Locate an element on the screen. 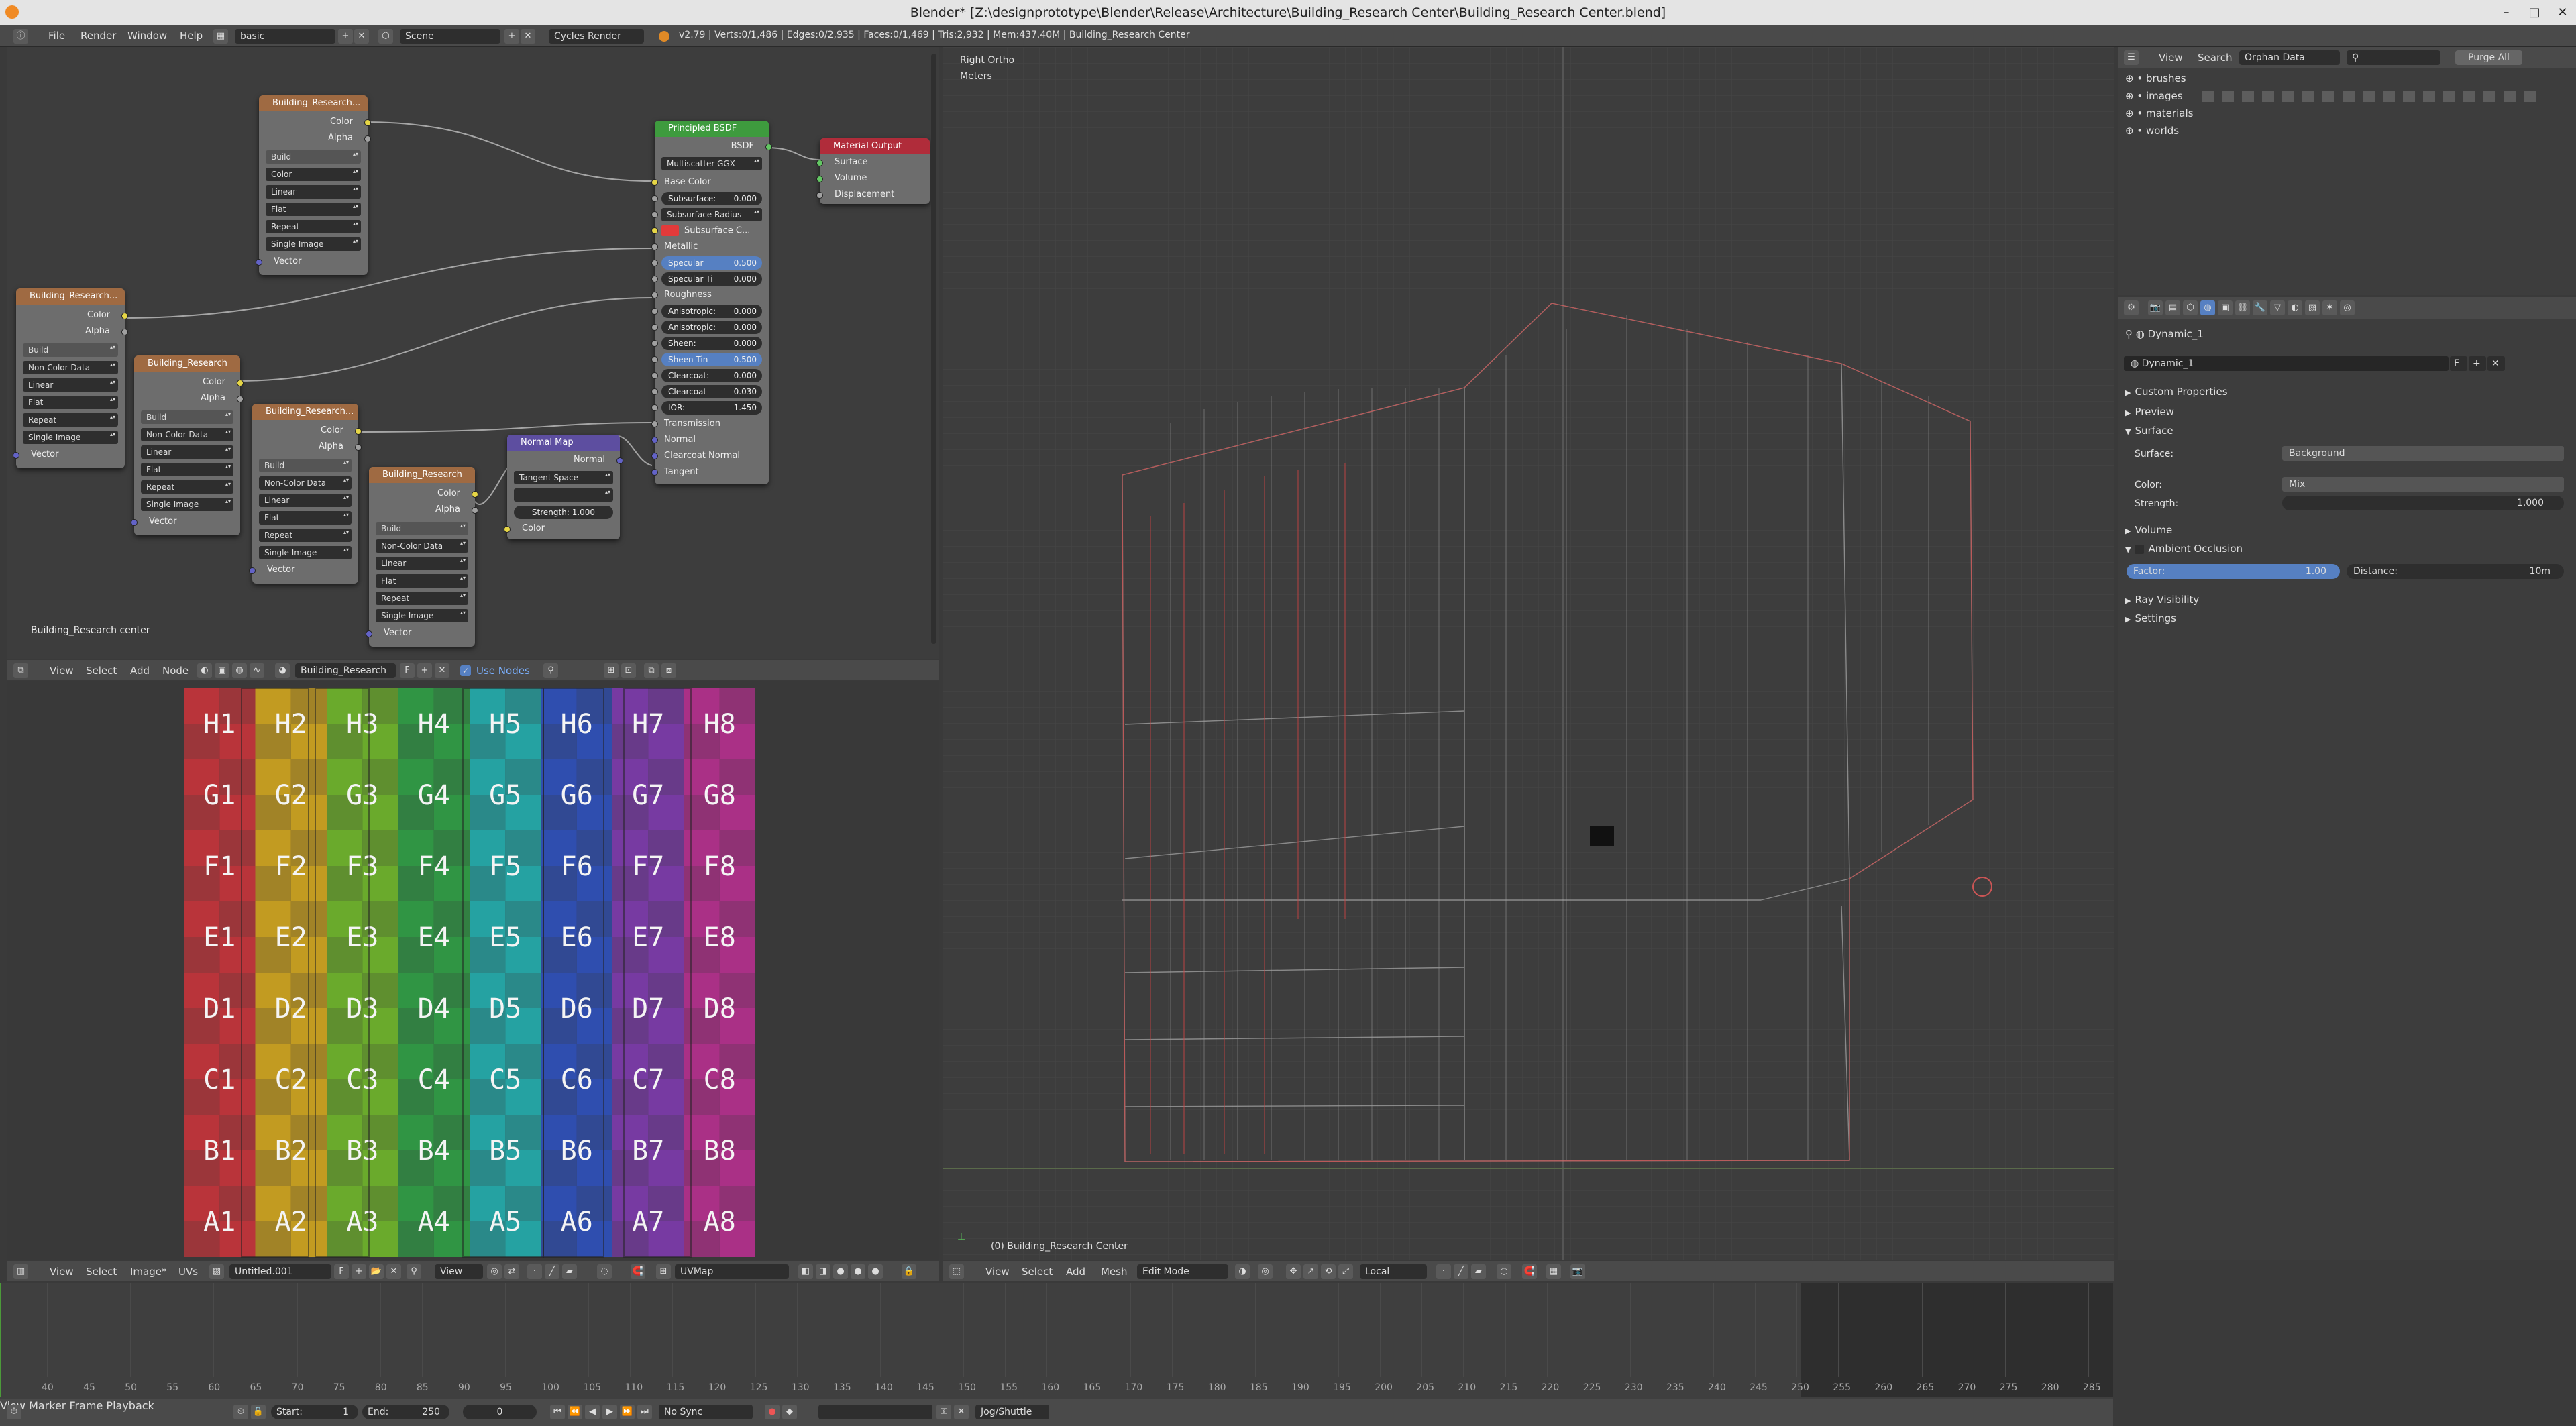 This screenshot has height=1426, width=2576. vertex-select-icon: · is located at coordinates (1443, 1271).